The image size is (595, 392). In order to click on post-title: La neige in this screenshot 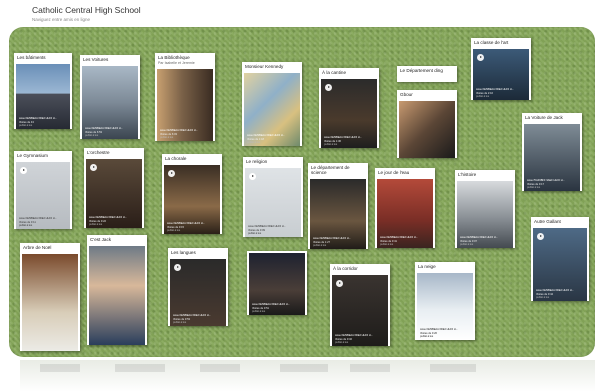, I will do `click(427, 266)`.